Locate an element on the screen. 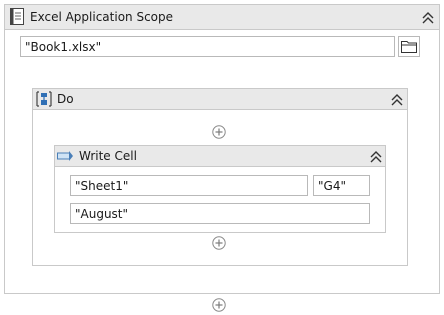 The height and width of the screenshot is (315, 444). do-sequence-header: Do is located at coordinates (220, 99).